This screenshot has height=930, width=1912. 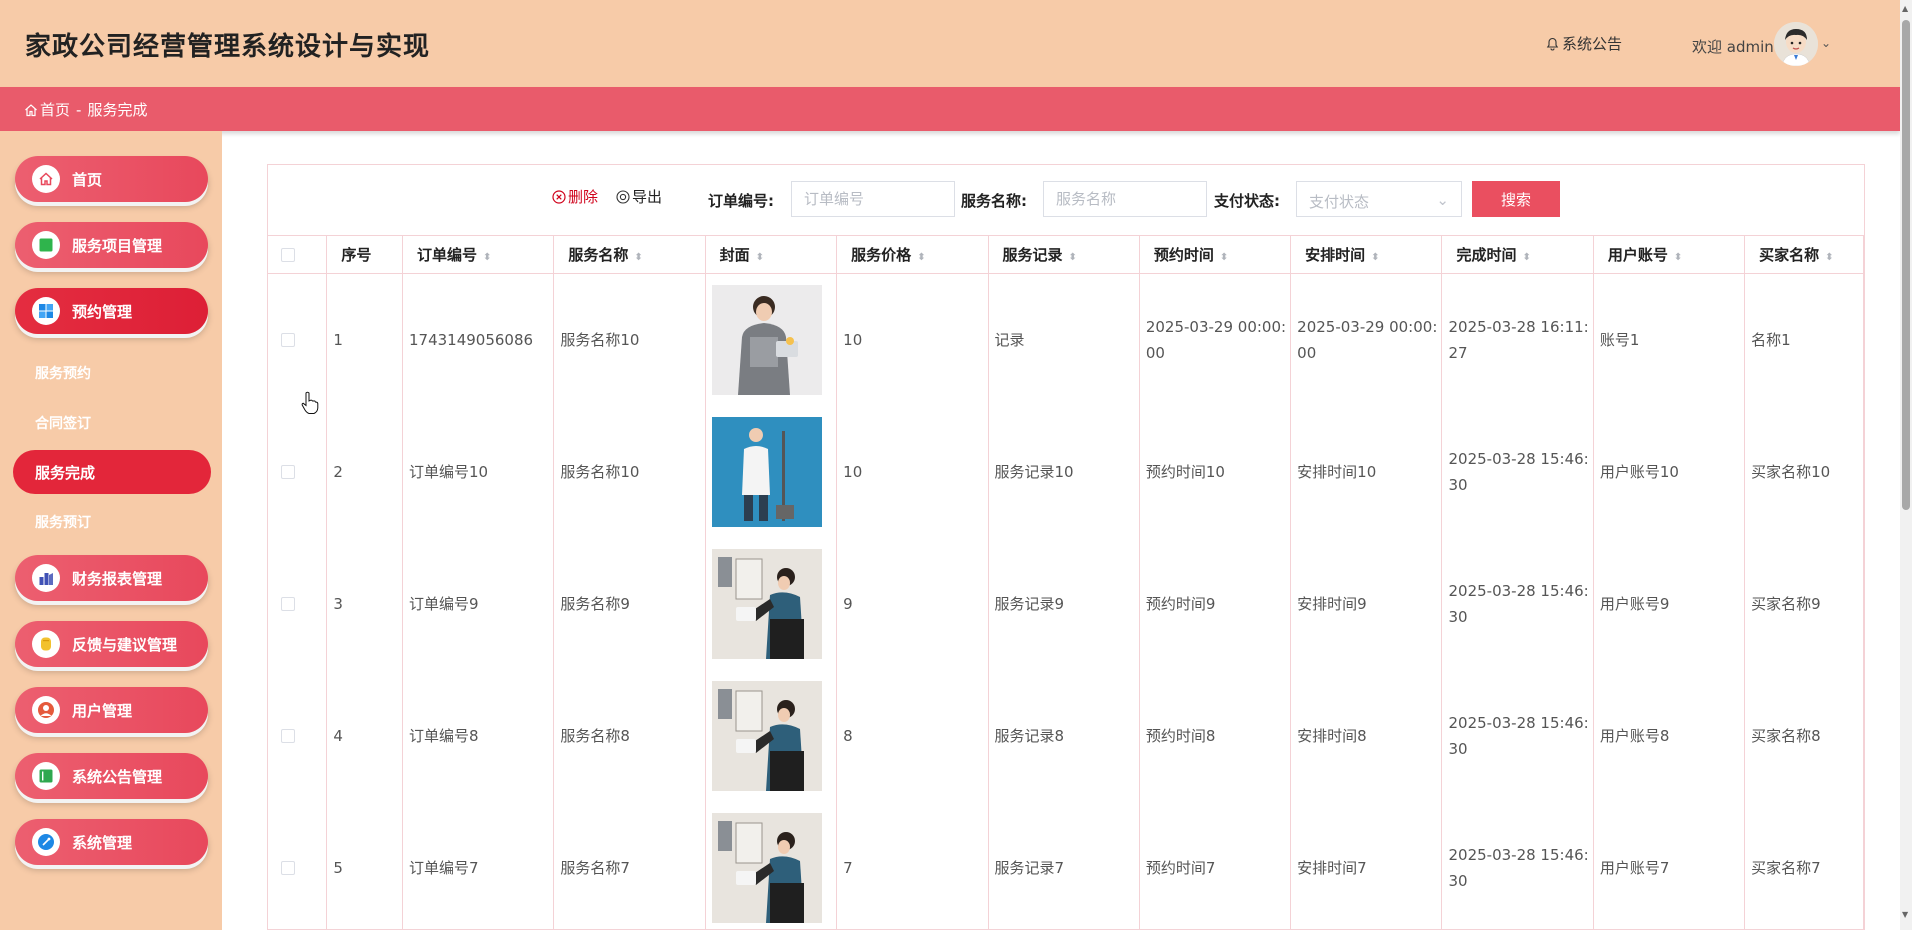 What do you see at coordinates (1584, 43) in the screenshot?
I see `system-notice-link: 系统公告` at bounding box center [1584, 43].